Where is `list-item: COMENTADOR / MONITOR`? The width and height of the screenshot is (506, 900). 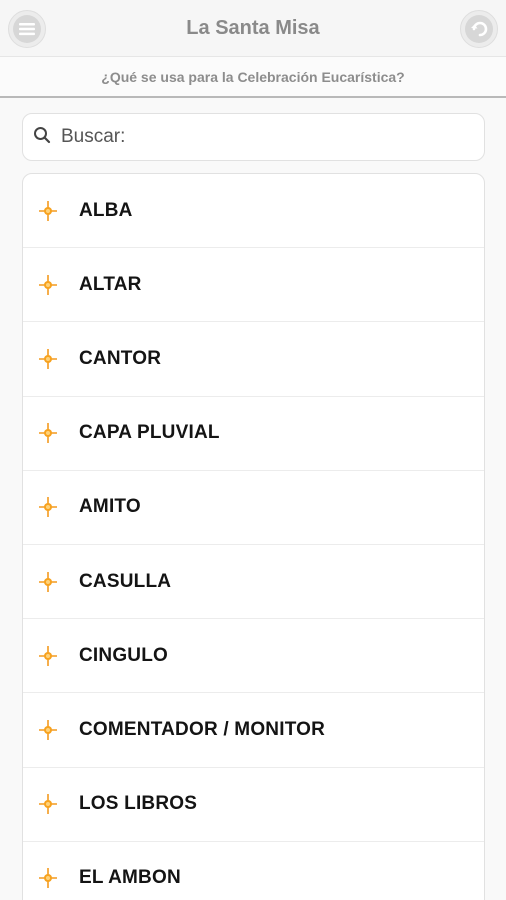 list-item: COMENTADOR / MONITOR is located at coordinates (253, 730).